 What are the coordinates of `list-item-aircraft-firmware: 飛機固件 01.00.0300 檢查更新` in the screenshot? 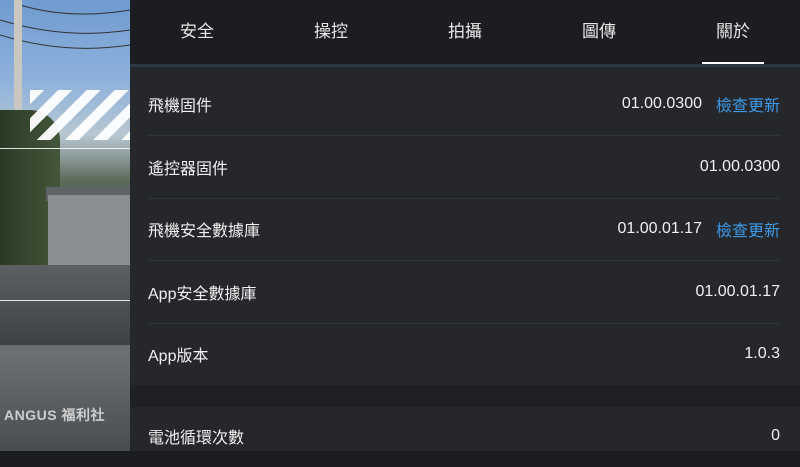 It's located at (464, 104).